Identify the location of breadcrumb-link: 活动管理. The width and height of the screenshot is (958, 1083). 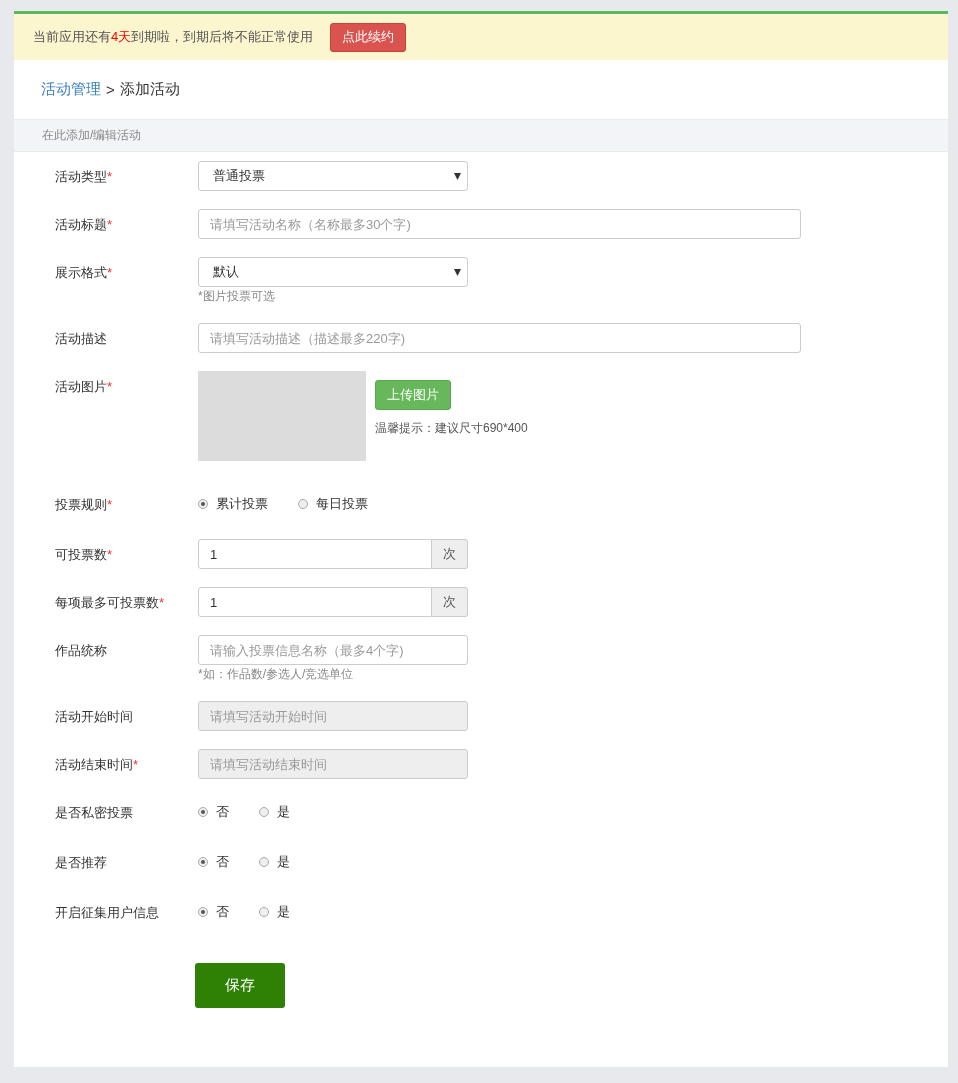
(71, 89).